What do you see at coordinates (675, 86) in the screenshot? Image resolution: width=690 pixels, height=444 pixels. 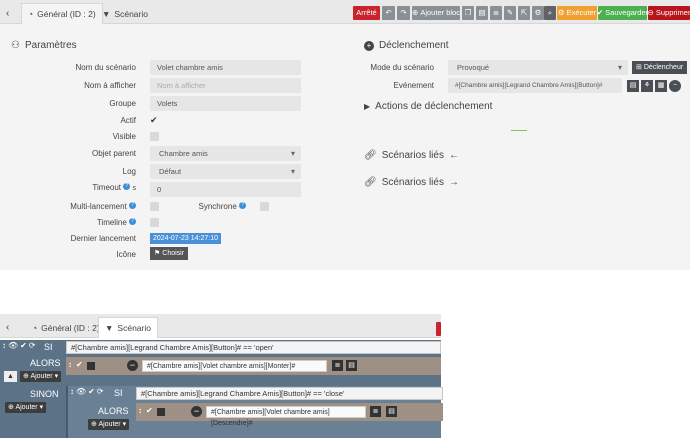 I see `remove-event-button: −` at bounding box center [675, 86].